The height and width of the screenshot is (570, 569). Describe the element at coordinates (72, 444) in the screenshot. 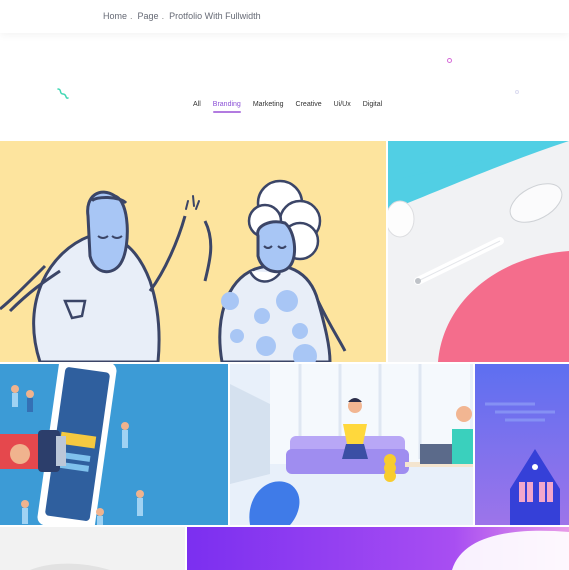

I see `mobile-marketing-illustration-icon` at that location.